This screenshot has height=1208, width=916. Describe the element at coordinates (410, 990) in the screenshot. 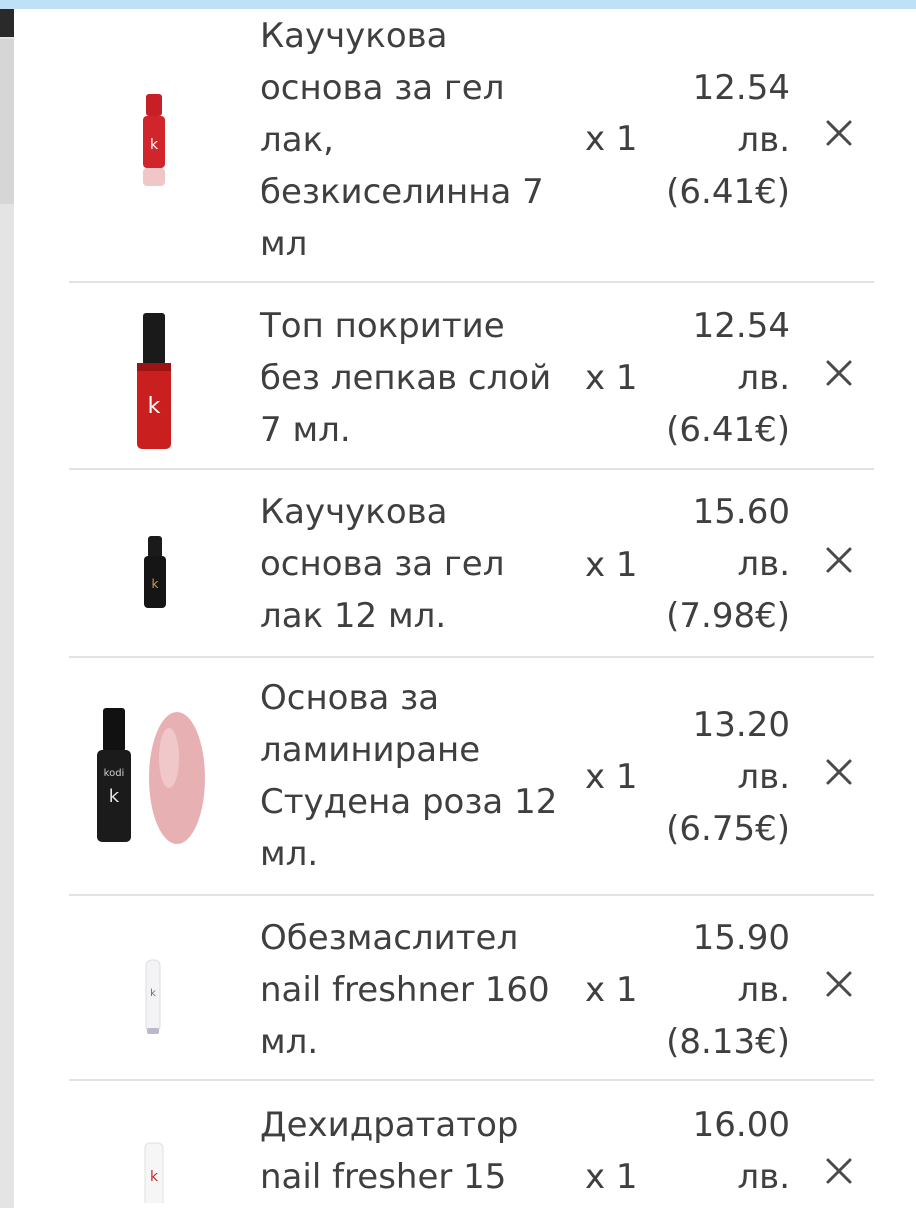

I see `product-name: Обезмаслител nail freshner 160 мл.` at that location.